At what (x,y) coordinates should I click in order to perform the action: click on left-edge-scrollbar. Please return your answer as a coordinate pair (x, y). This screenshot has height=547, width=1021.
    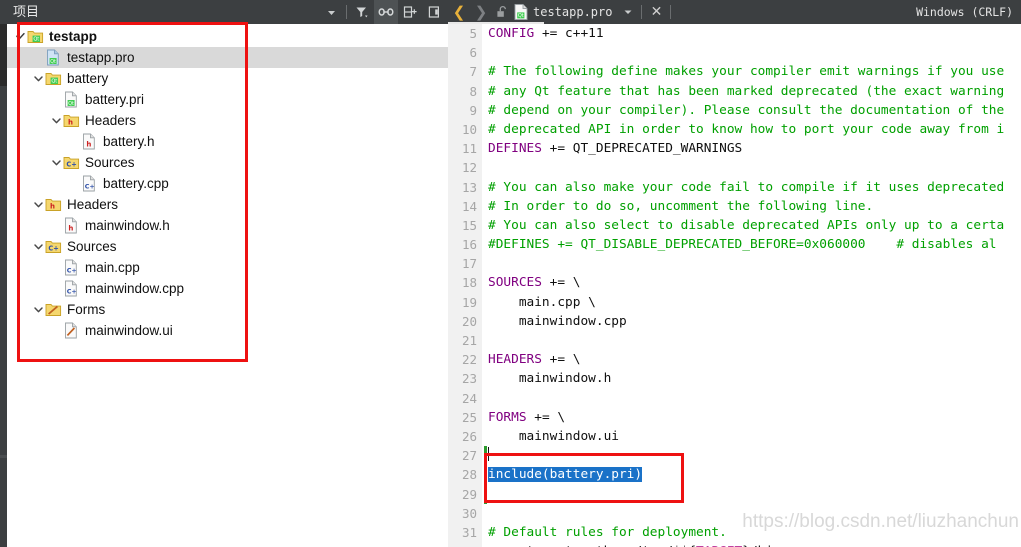
    Looking at the image, I should click on (3, 273).